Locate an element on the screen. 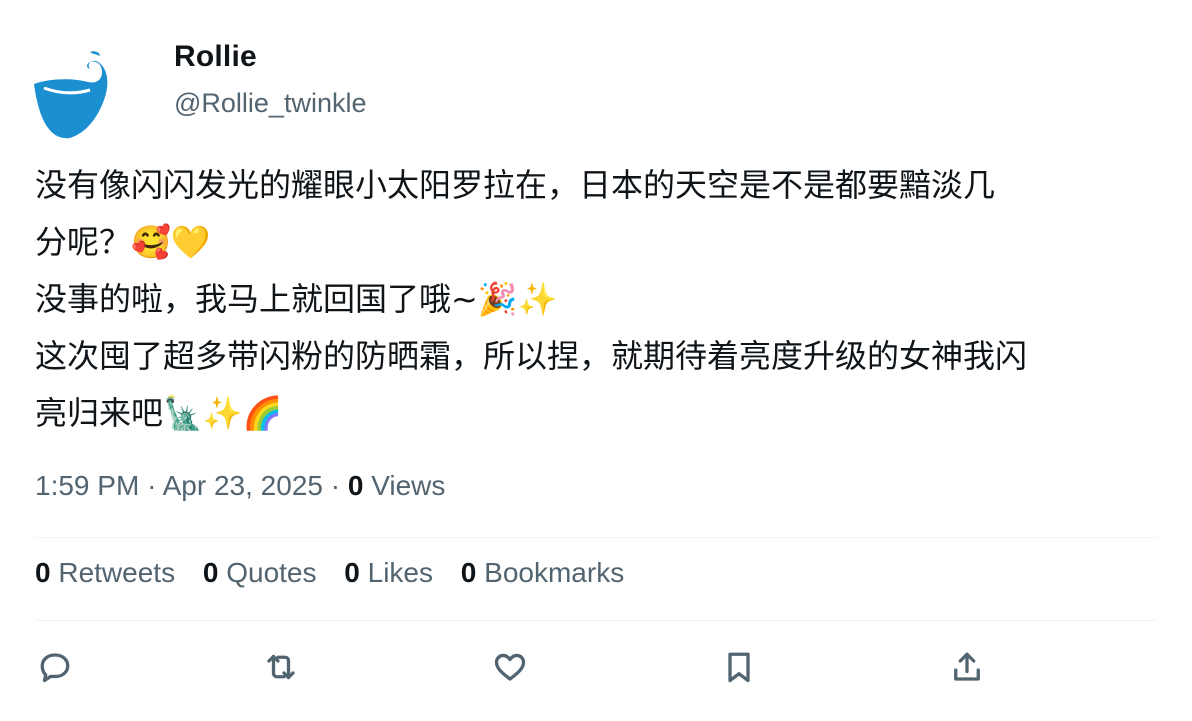 The width and height of the screenshot is (1192, 721). likes-stat: 0 Likes is located at coordinates (388, 572).